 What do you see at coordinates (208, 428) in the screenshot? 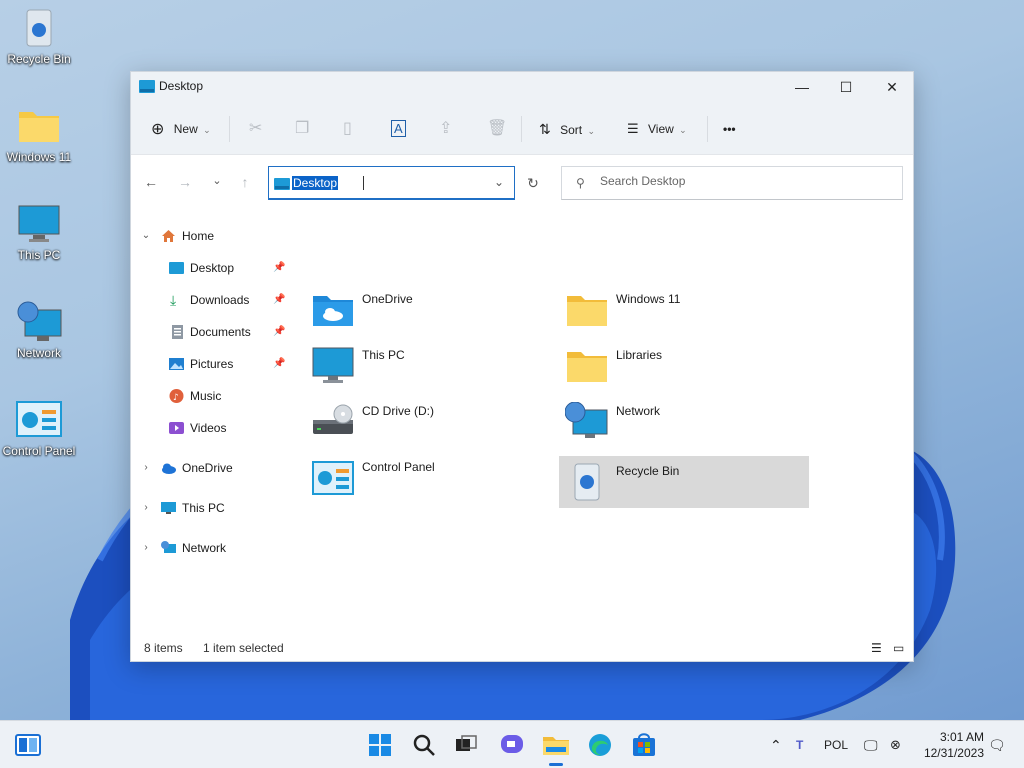
I see `nav-label: Videos` at bounding box center [208, 428].